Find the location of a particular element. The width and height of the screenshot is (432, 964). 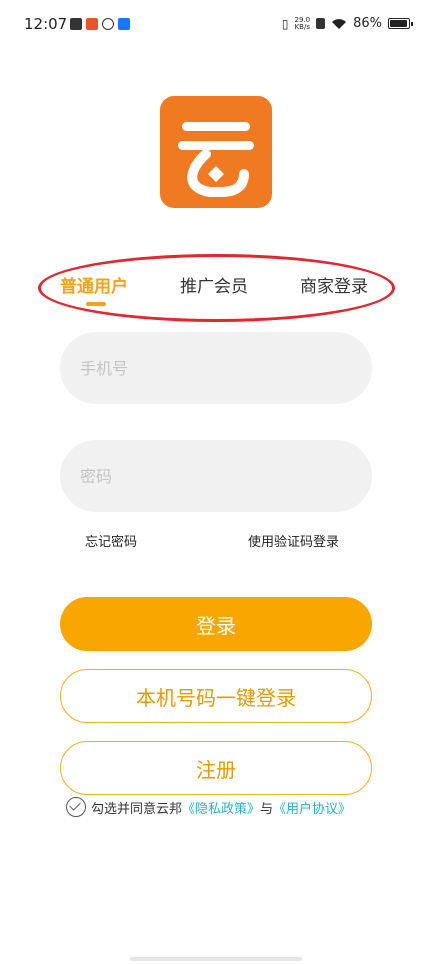

wifi-icon is located at coordinates (339, 23).